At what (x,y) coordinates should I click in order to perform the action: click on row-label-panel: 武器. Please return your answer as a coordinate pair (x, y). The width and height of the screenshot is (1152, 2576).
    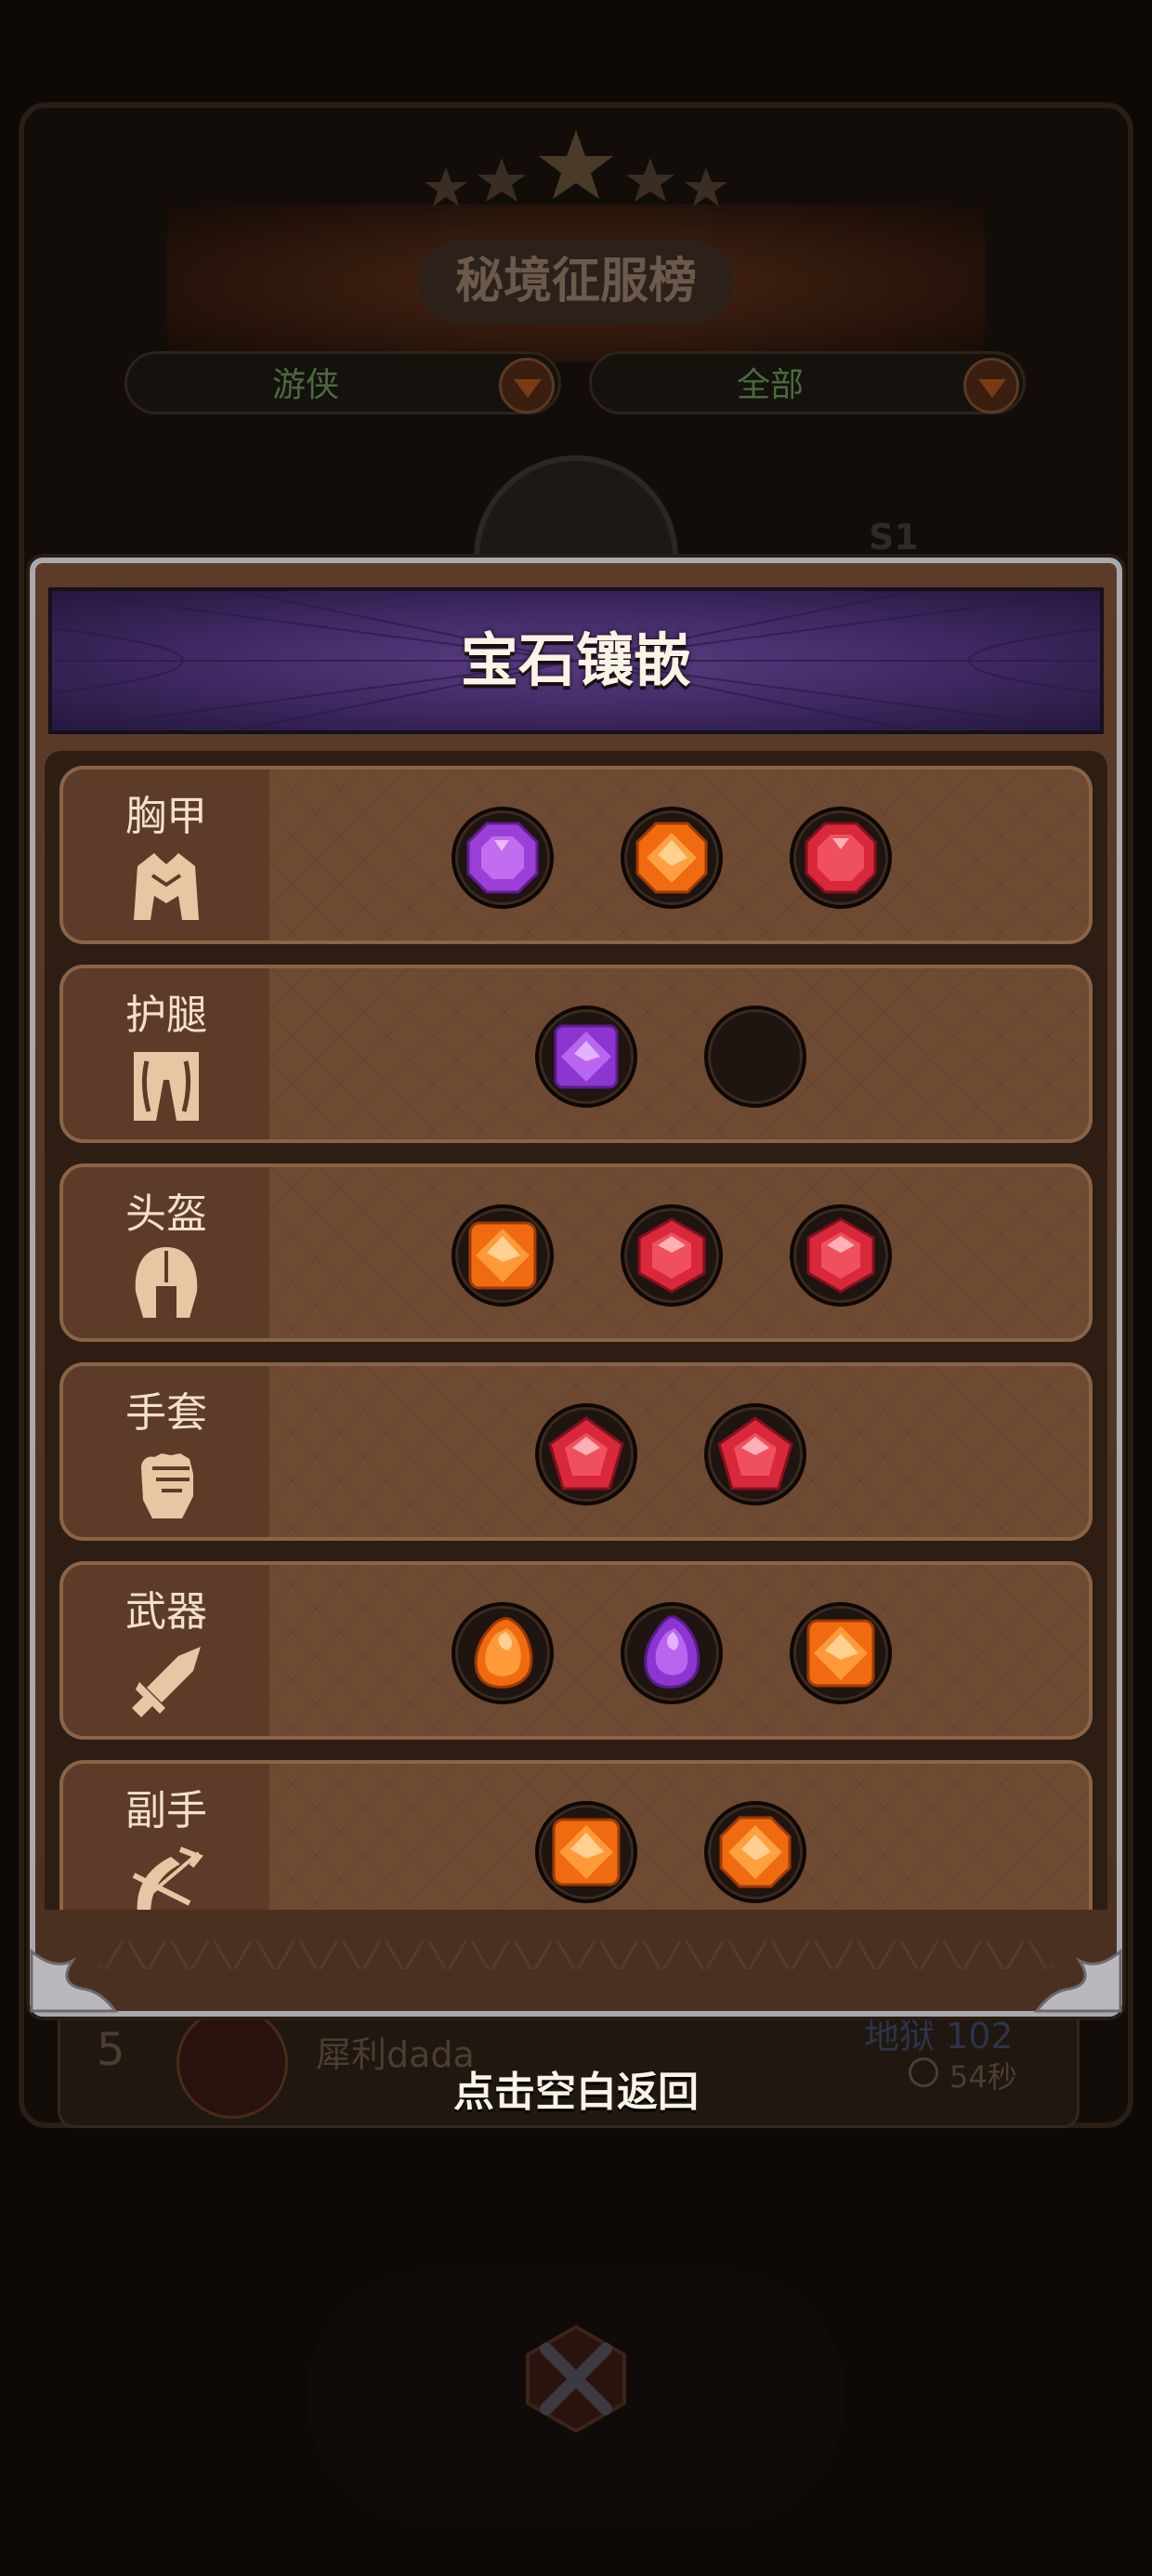
    Looking at the image, I should click on (166, 1650).